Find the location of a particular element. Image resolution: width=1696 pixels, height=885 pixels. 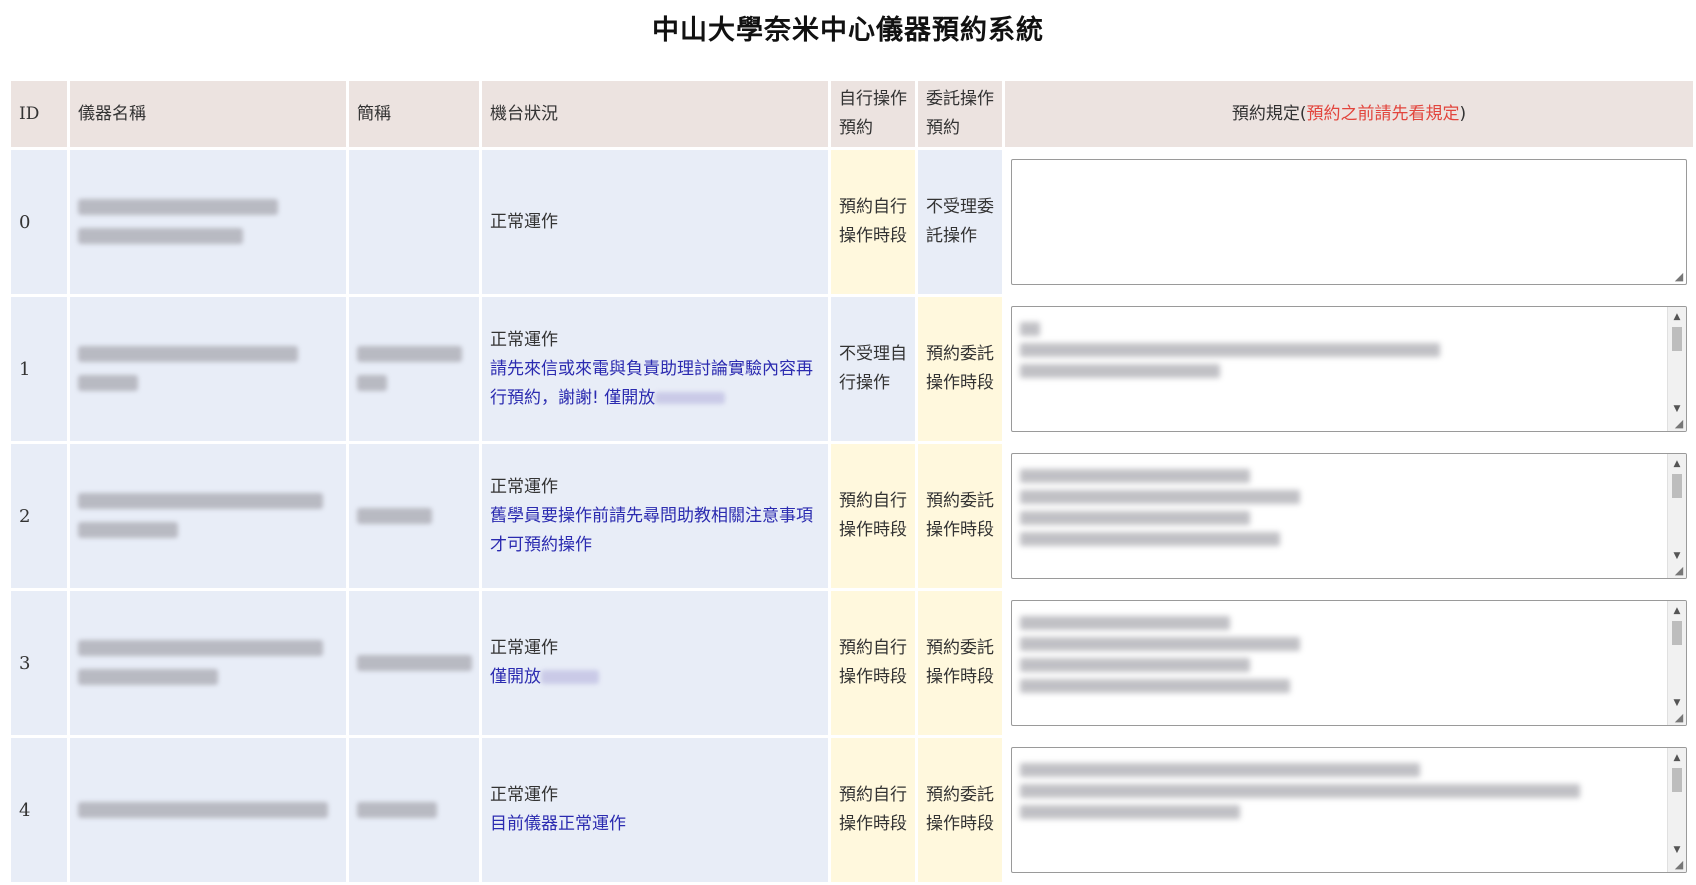

status-cell: 正常運作 is located at coordinates (655, 222).